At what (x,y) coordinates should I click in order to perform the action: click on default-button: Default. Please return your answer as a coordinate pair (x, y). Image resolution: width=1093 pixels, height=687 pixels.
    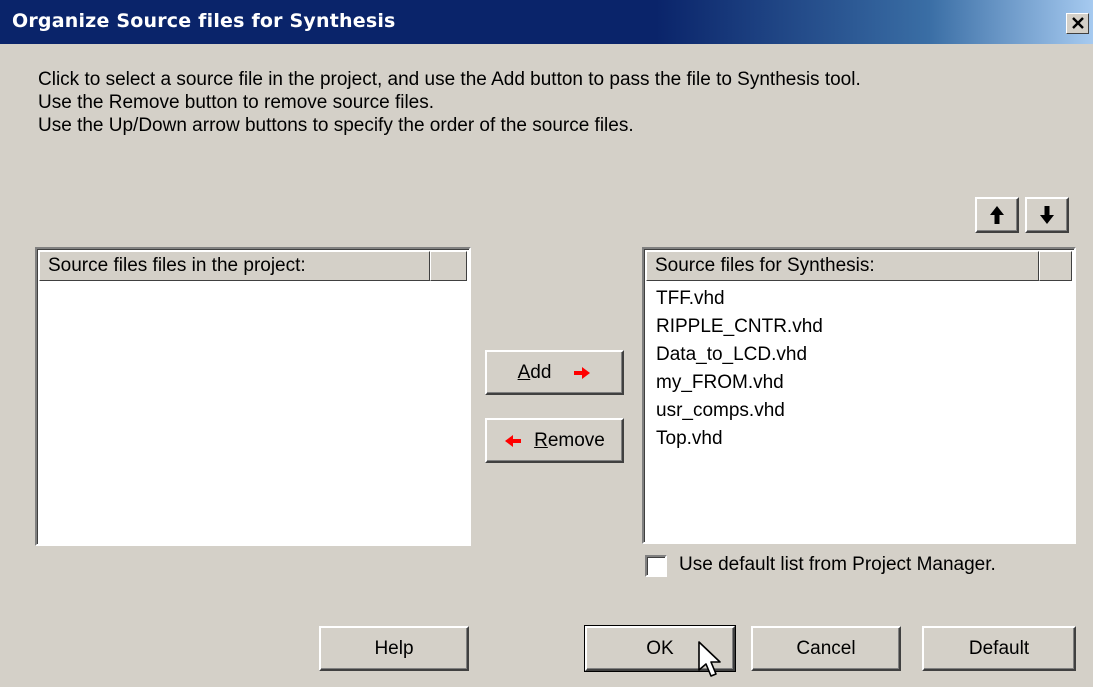
    Looking at the image, I should click on (999, 648).